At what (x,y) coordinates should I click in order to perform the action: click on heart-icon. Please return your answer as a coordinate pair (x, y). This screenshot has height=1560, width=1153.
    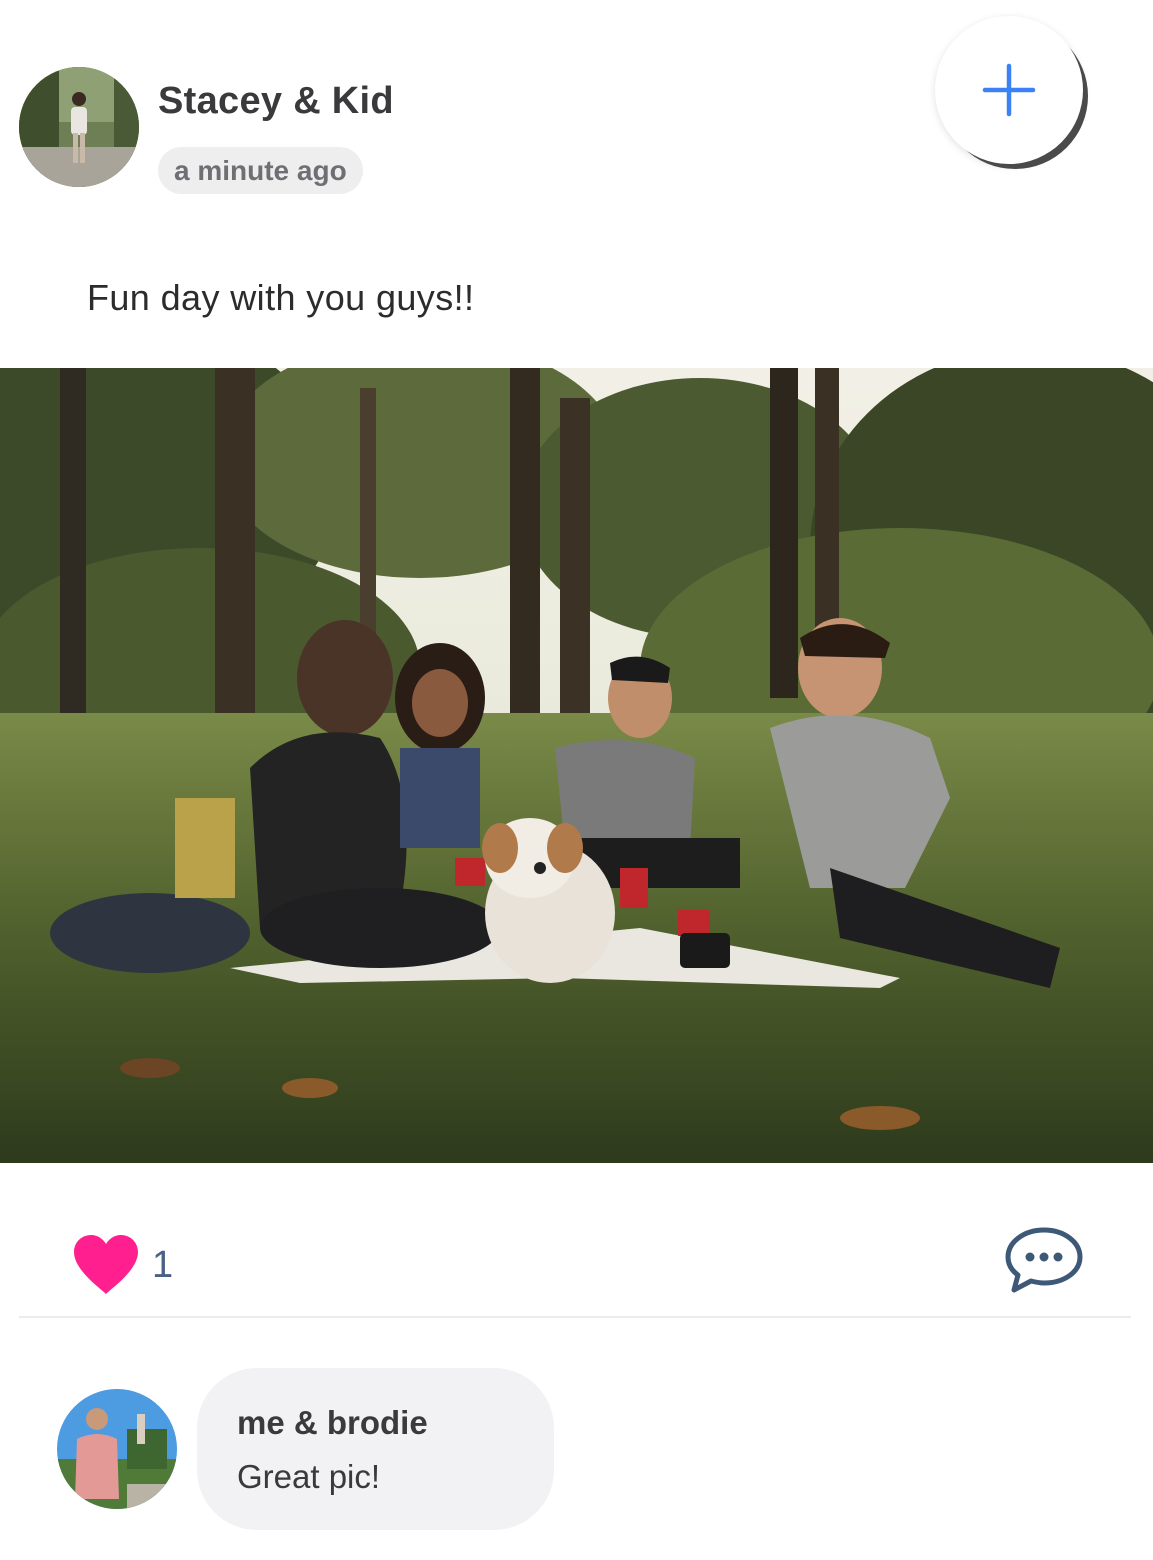
    Looking at the image, I should click on (106, 1264).